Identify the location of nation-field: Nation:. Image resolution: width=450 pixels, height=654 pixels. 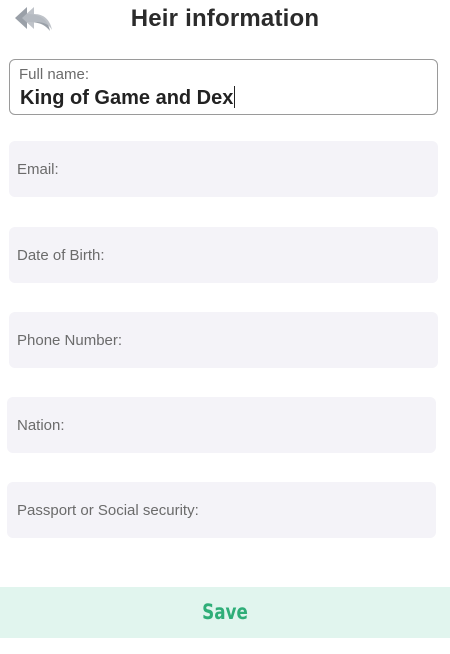
(221, 425).